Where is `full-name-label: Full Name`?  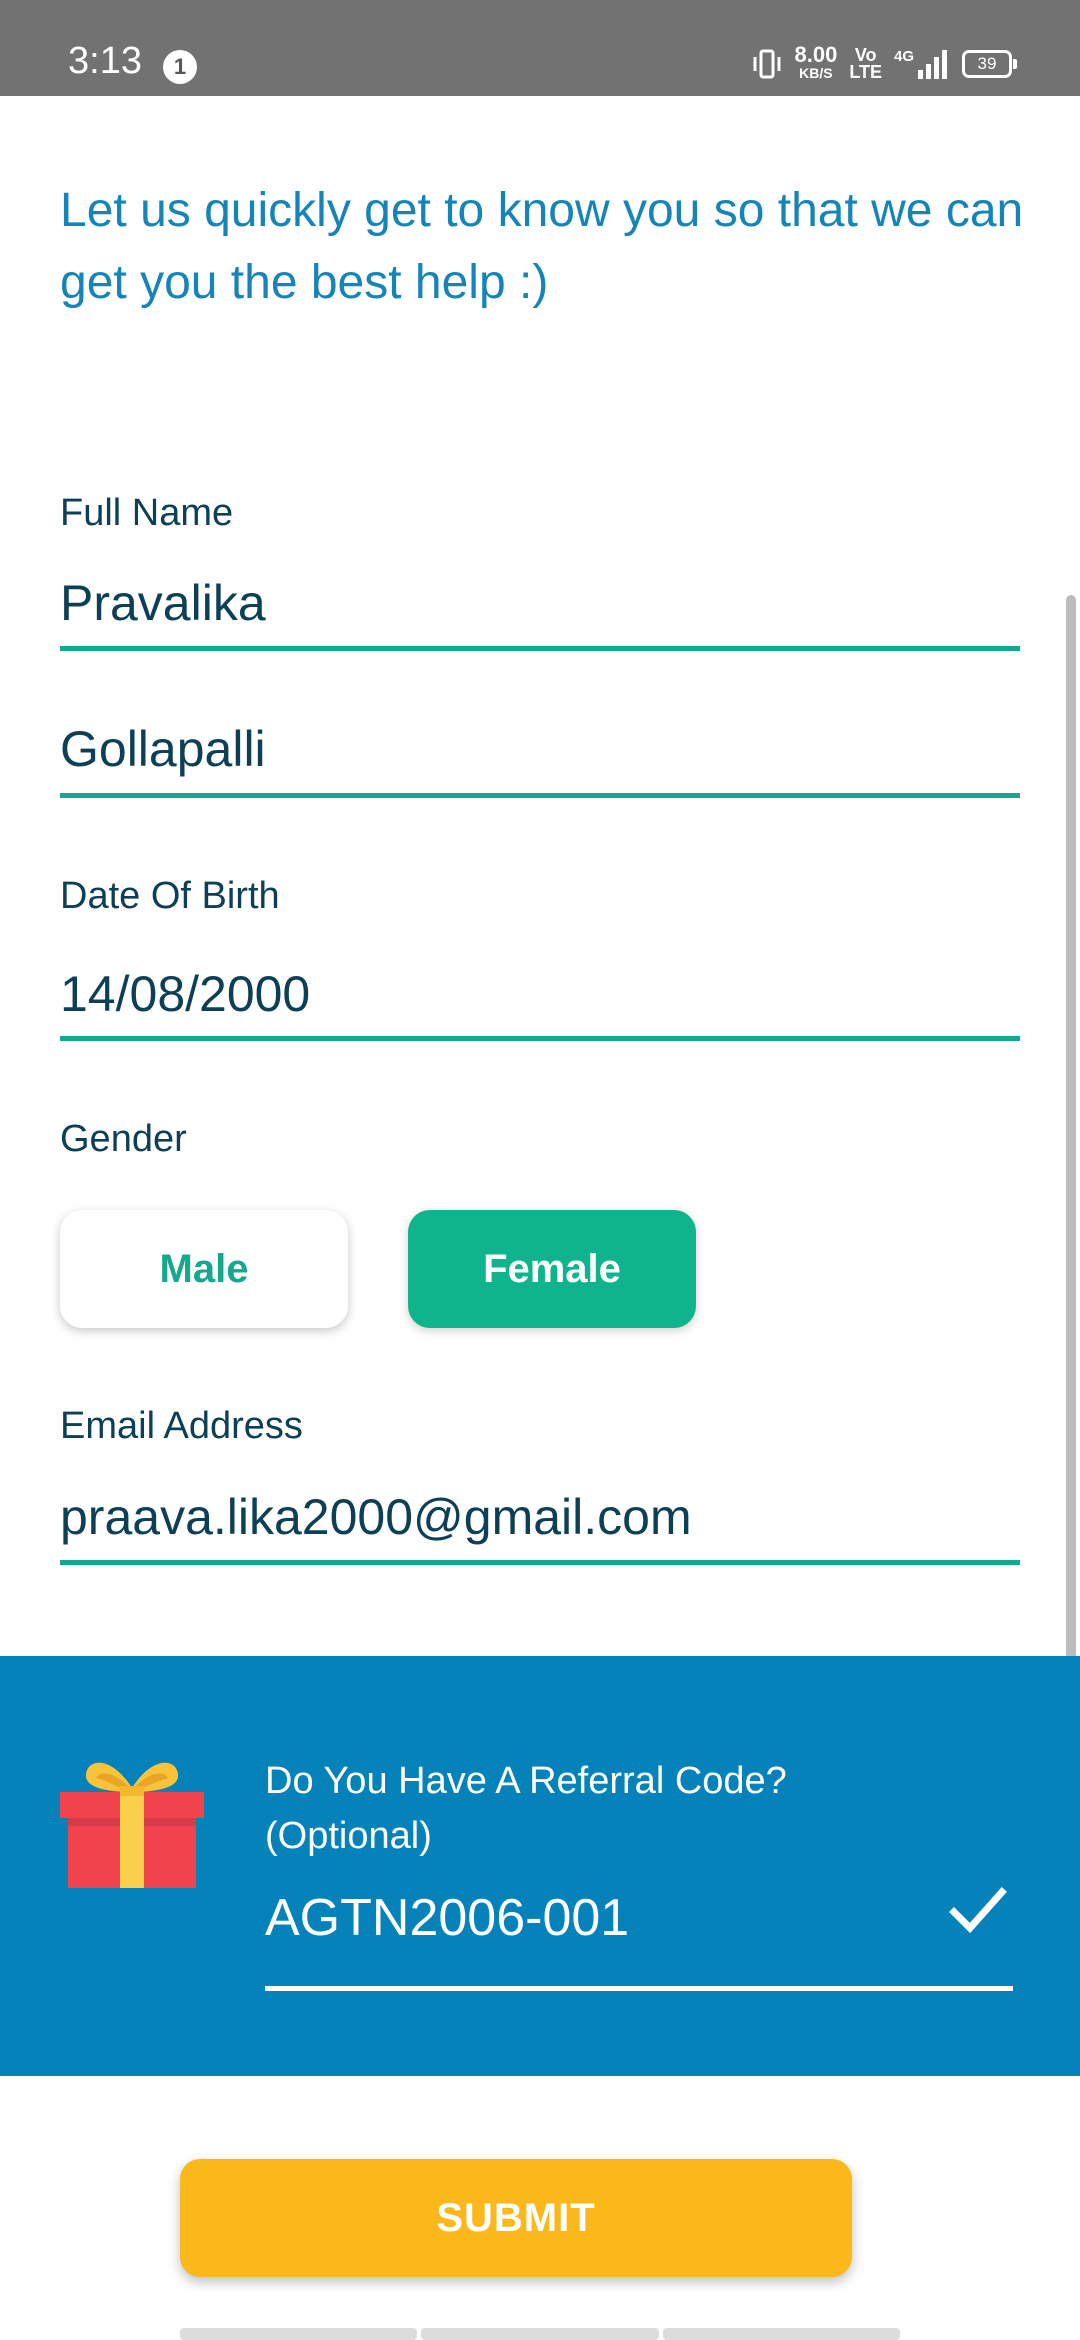
full-name-label: Full Name is located at coordinates (147, 513).